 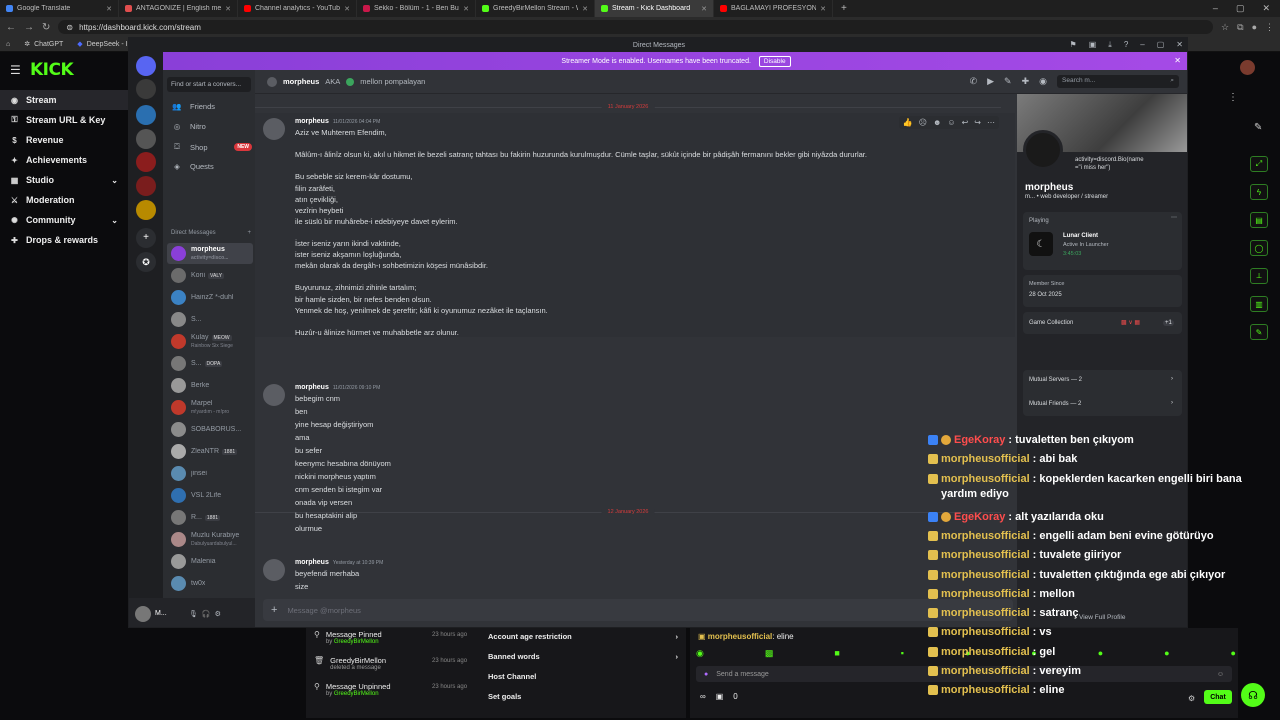 What do you see at coordinates (706, 674) in the screenshot?
I see `mic-icon: ●` at bounding box center [706, 674].